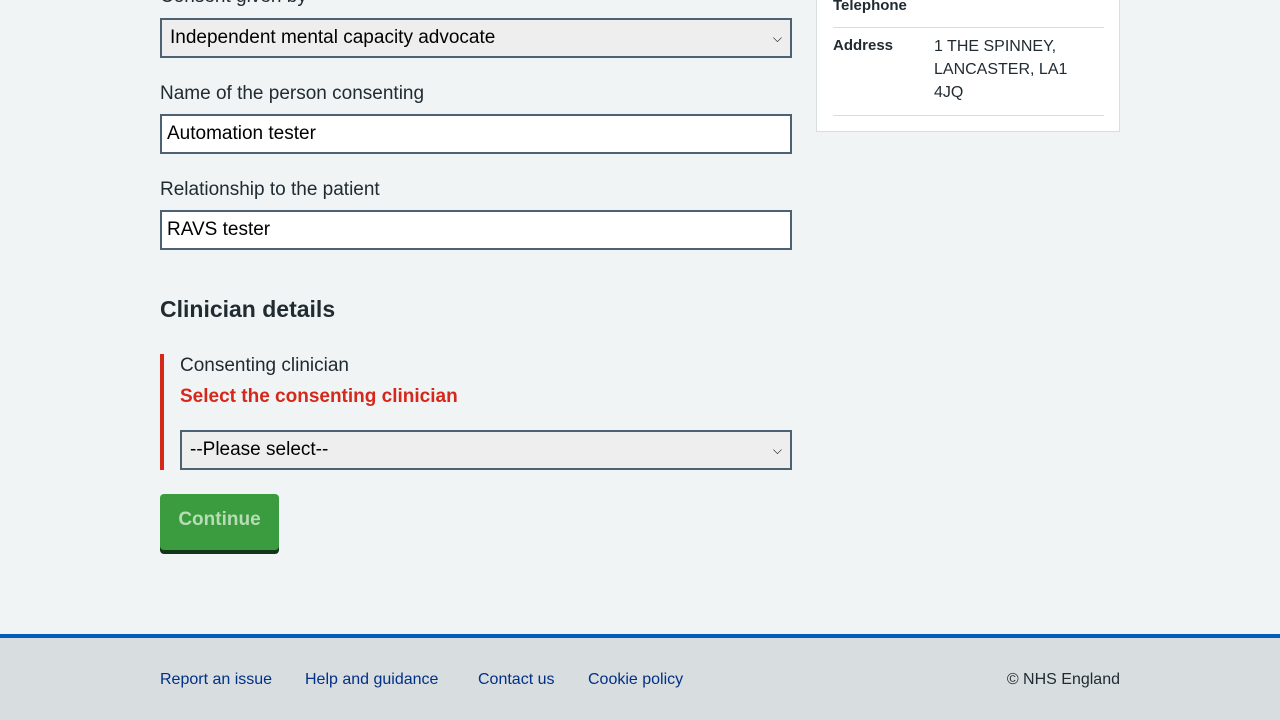 This screenshot has height=720, width=1280. I want to click on clinician-details-heading: Clinician details, so click(248, 309).